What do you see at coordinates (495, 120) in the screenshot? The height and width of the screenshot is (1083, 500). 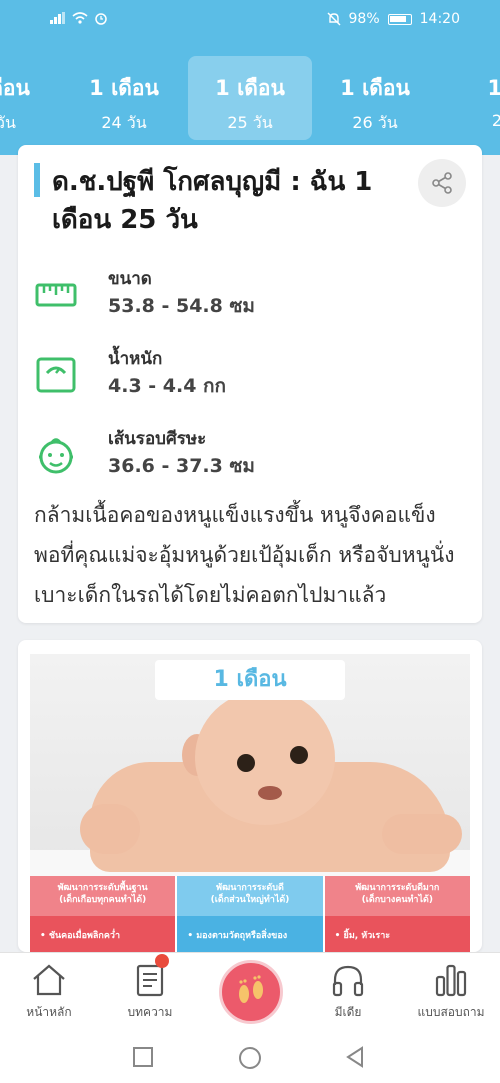 I see `tab-sub: 27` at bounding box center [495, 120].